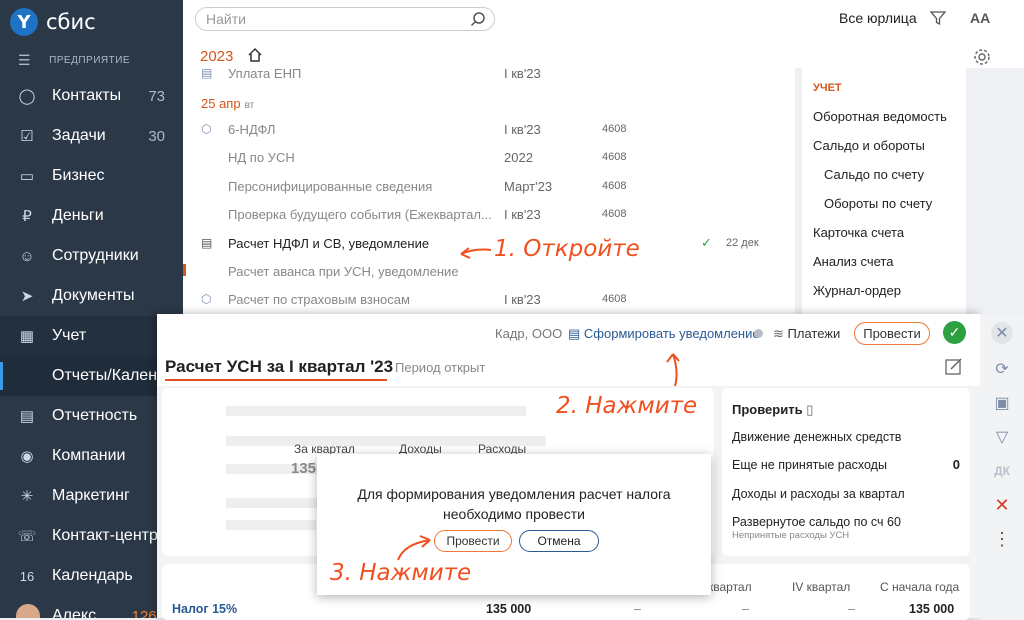 This screenshot has height=620, width=1024. I want to click on coins-icon: ≋, so click(780, 333).